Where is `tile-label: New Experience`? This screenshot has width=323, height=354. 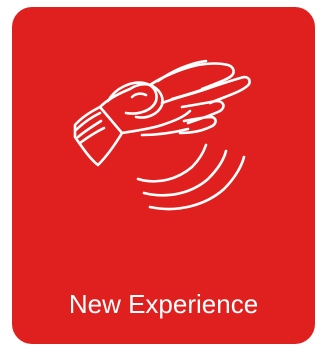
tile-label: New Experience is located at coordinates (163, 304).